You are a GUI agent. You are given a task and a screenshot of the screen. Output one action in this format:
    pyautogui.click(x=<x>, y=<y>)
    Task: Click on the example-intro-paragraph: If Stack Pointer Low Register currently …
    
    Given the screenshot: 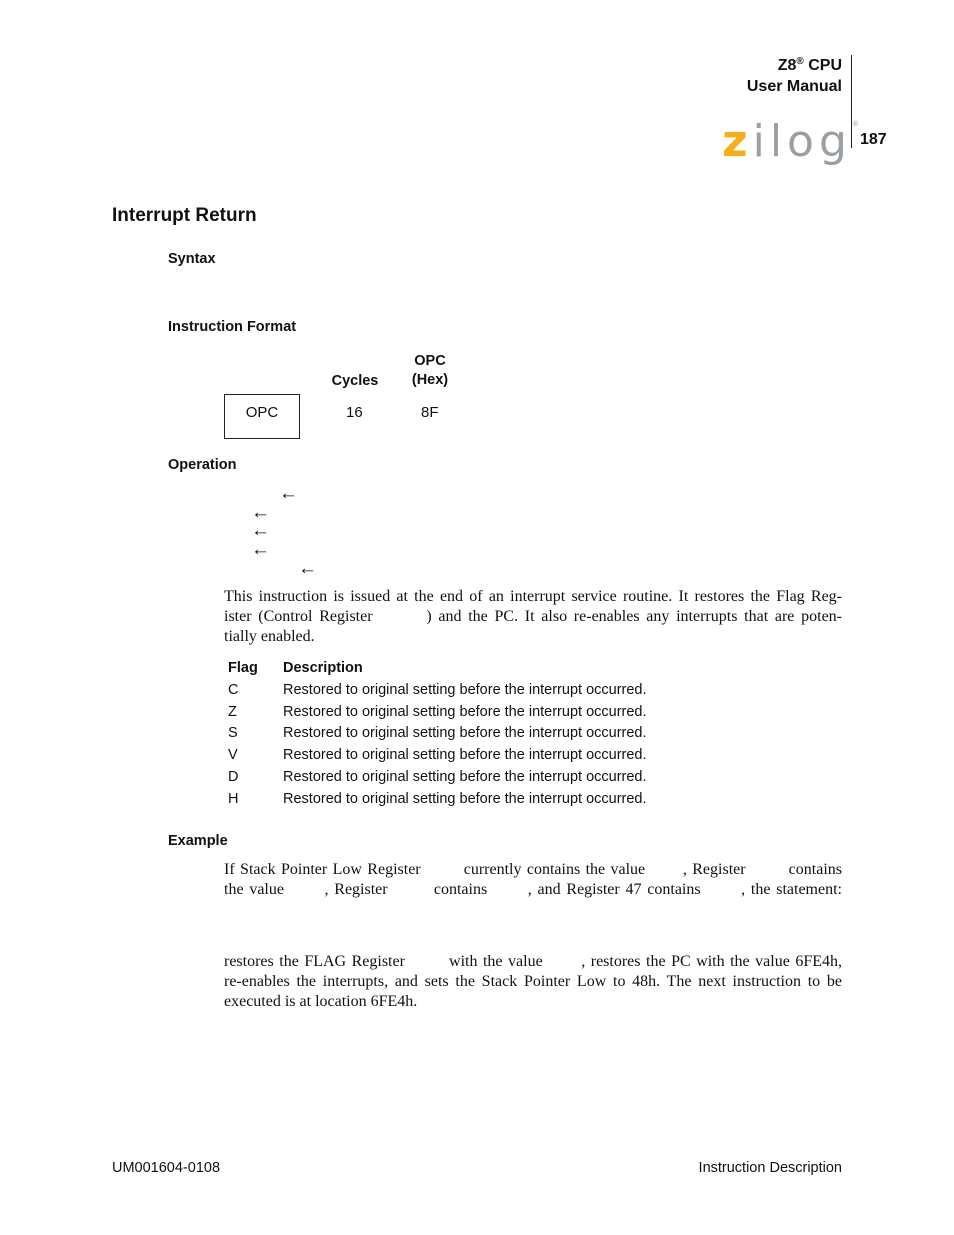 What is the action you would take?
    pyautogui.click(x=533, y=880)
    